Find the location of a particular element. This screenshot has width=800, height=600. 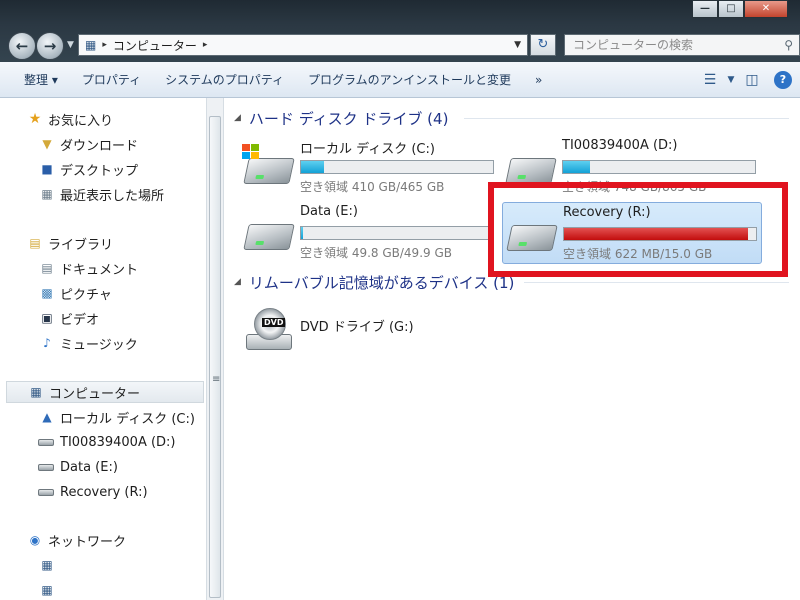

view-options-icon: ☰ is located at coordinates (710, 80).